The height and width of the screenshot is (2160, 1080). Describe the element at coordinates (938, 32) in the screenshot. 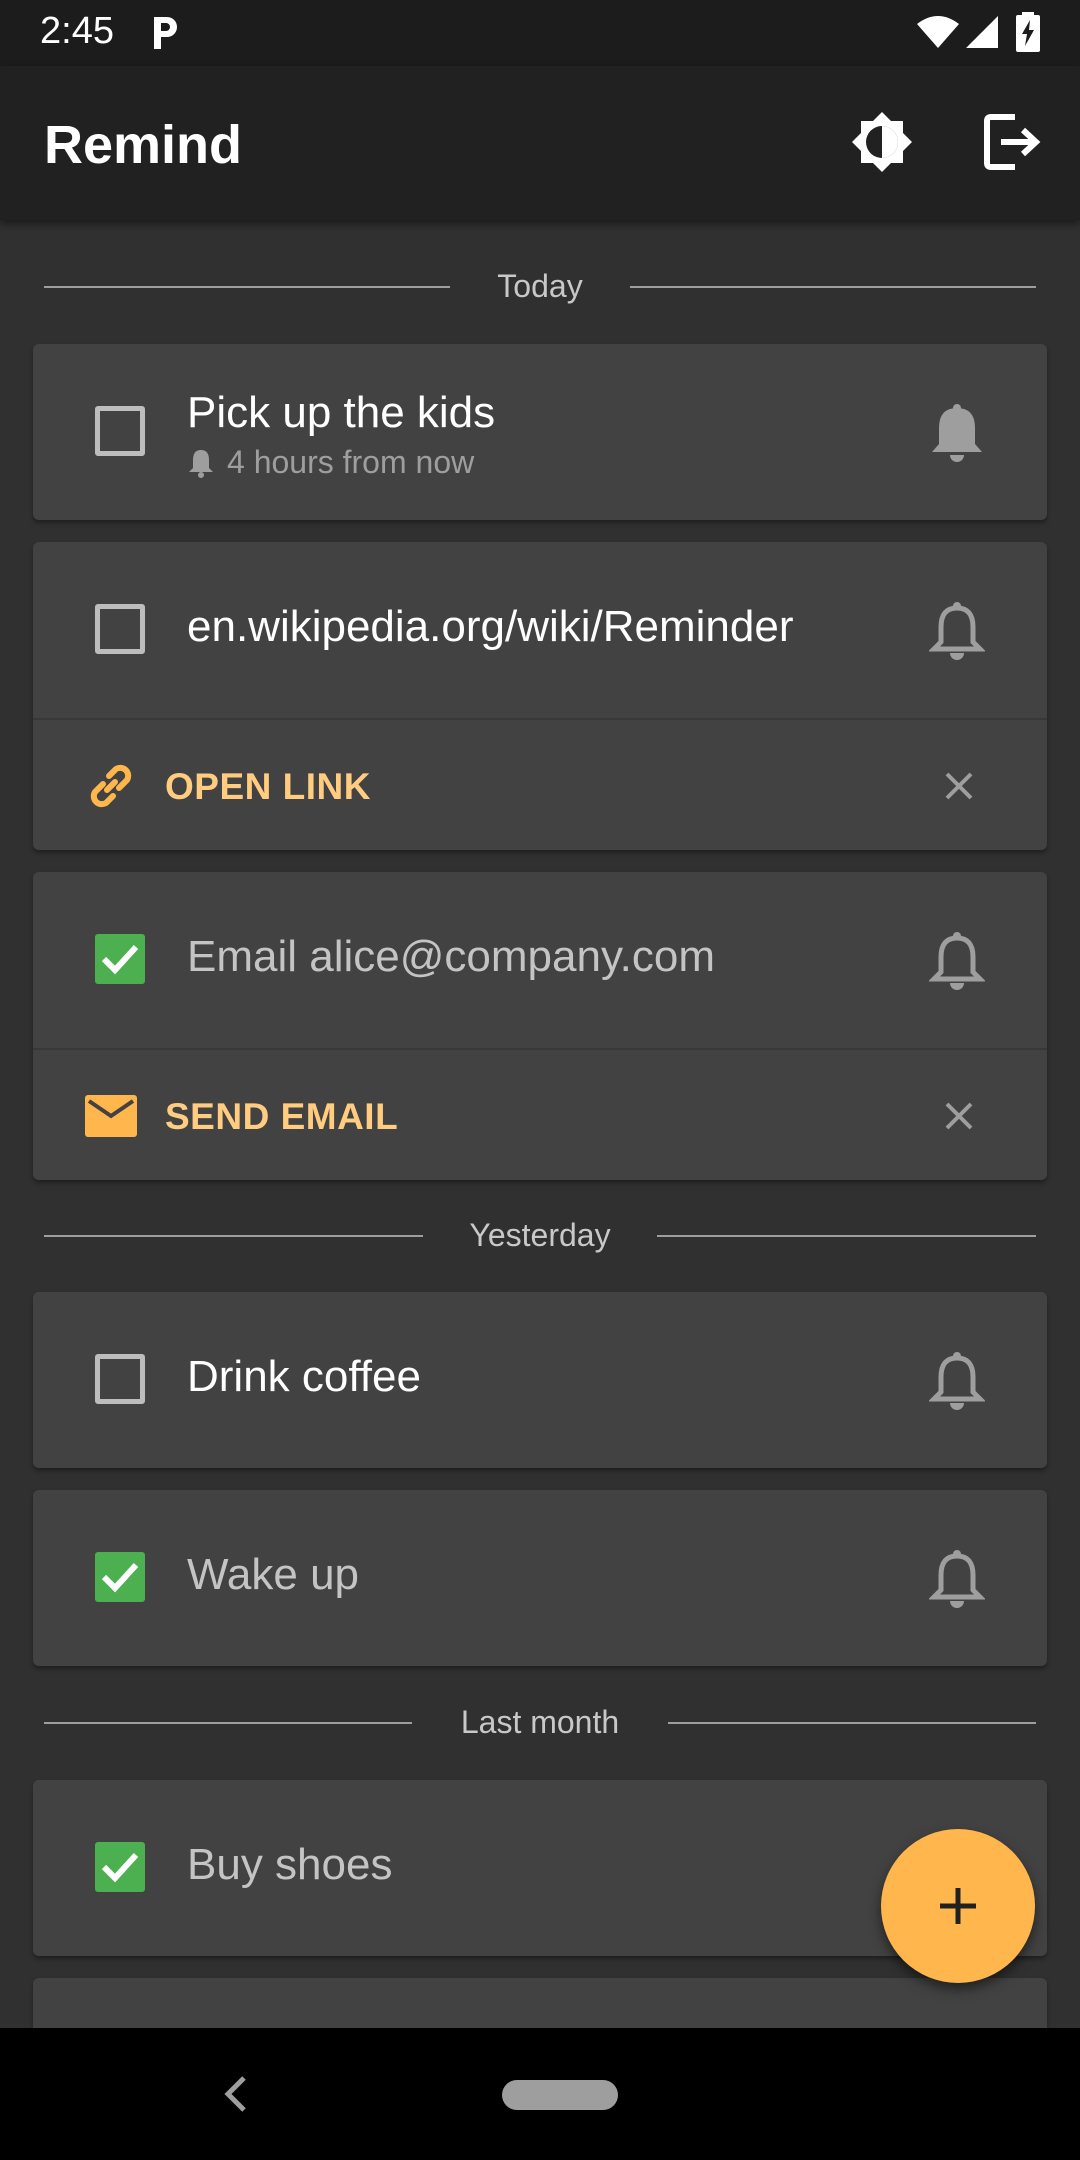

I see `wifi-icon` at that location.